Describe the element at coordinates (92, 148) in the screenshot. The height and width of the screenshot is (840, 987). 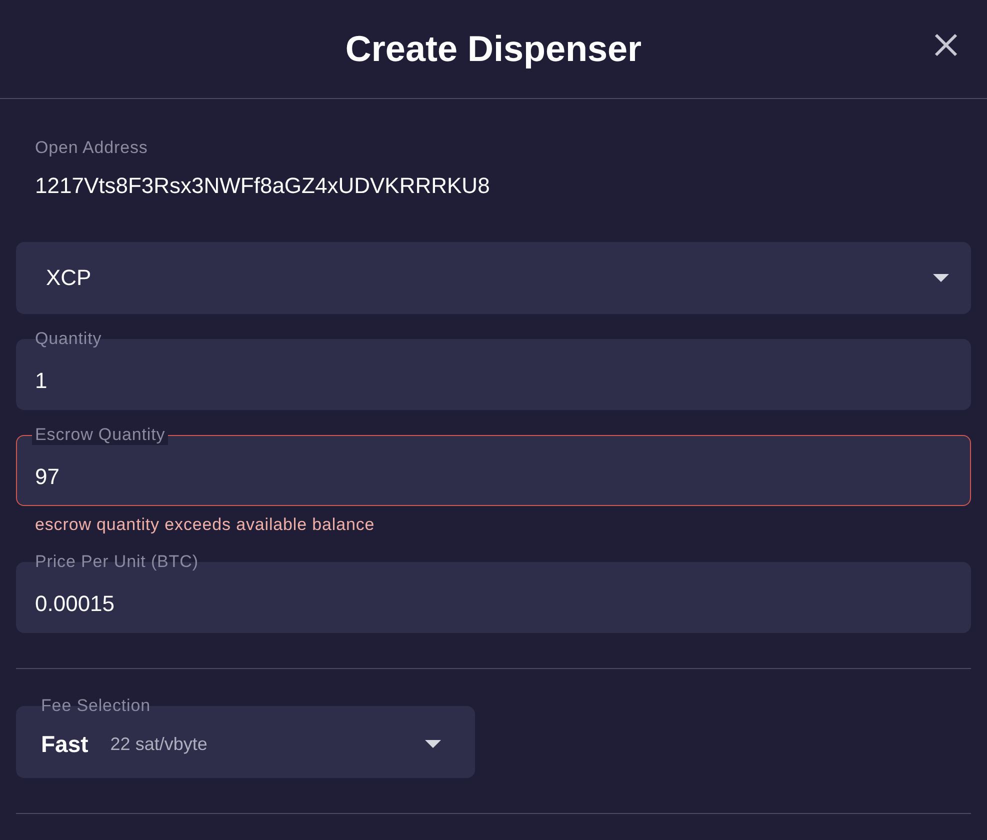
I see `address-label: Open Address` at that location.